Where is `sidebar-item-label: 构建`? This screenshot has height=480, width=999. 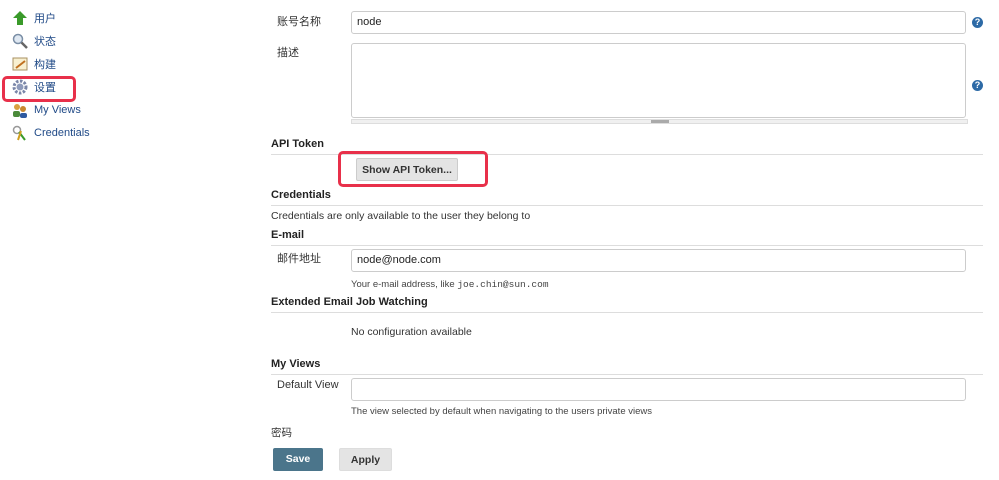 sidebar-item-label: 构建 is located at coordinates (45, 65).